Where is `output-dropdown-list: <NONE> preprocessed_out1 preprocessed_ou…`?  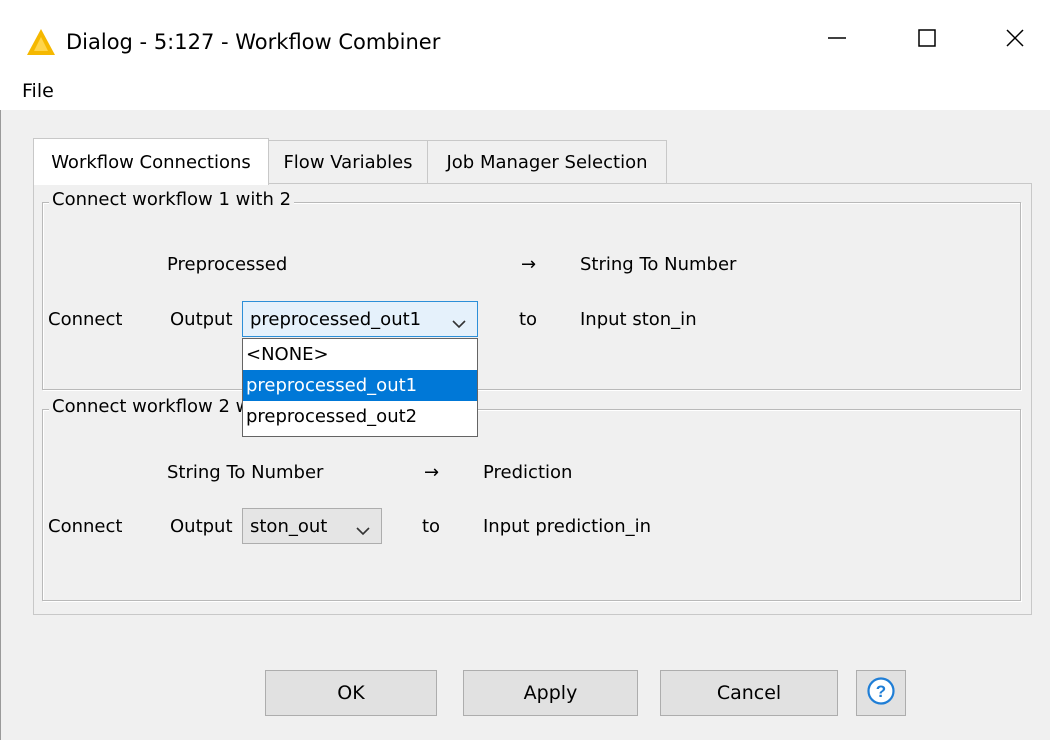 output-dropdown-list: <NONE> preprocessed_out1 preprocessed_ou… is located at coordinates (360, 387).